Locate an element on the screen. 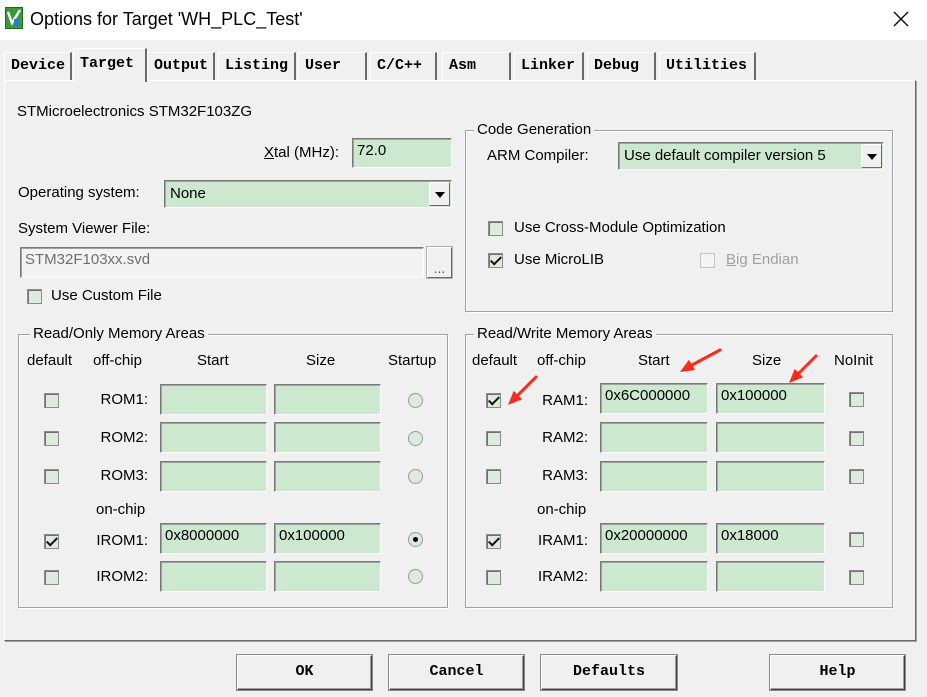  big-endian-checkbox is located at coordinates (707, 260).